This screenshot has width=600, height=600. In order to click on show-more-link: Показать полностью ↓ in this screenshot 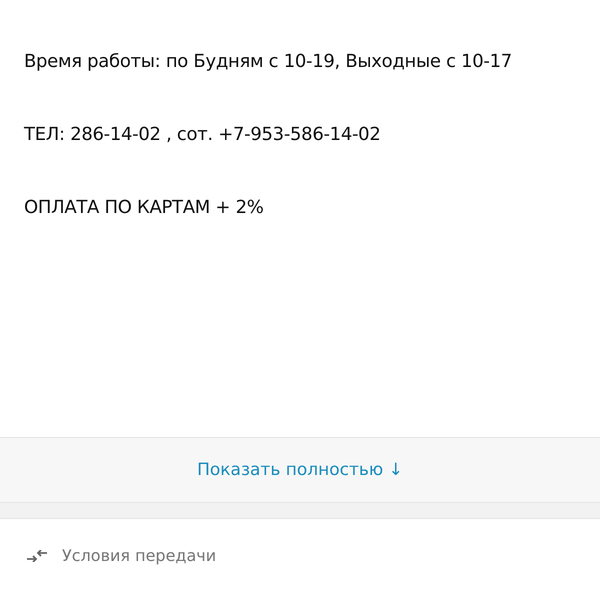, I will do `click(300, 470)`.